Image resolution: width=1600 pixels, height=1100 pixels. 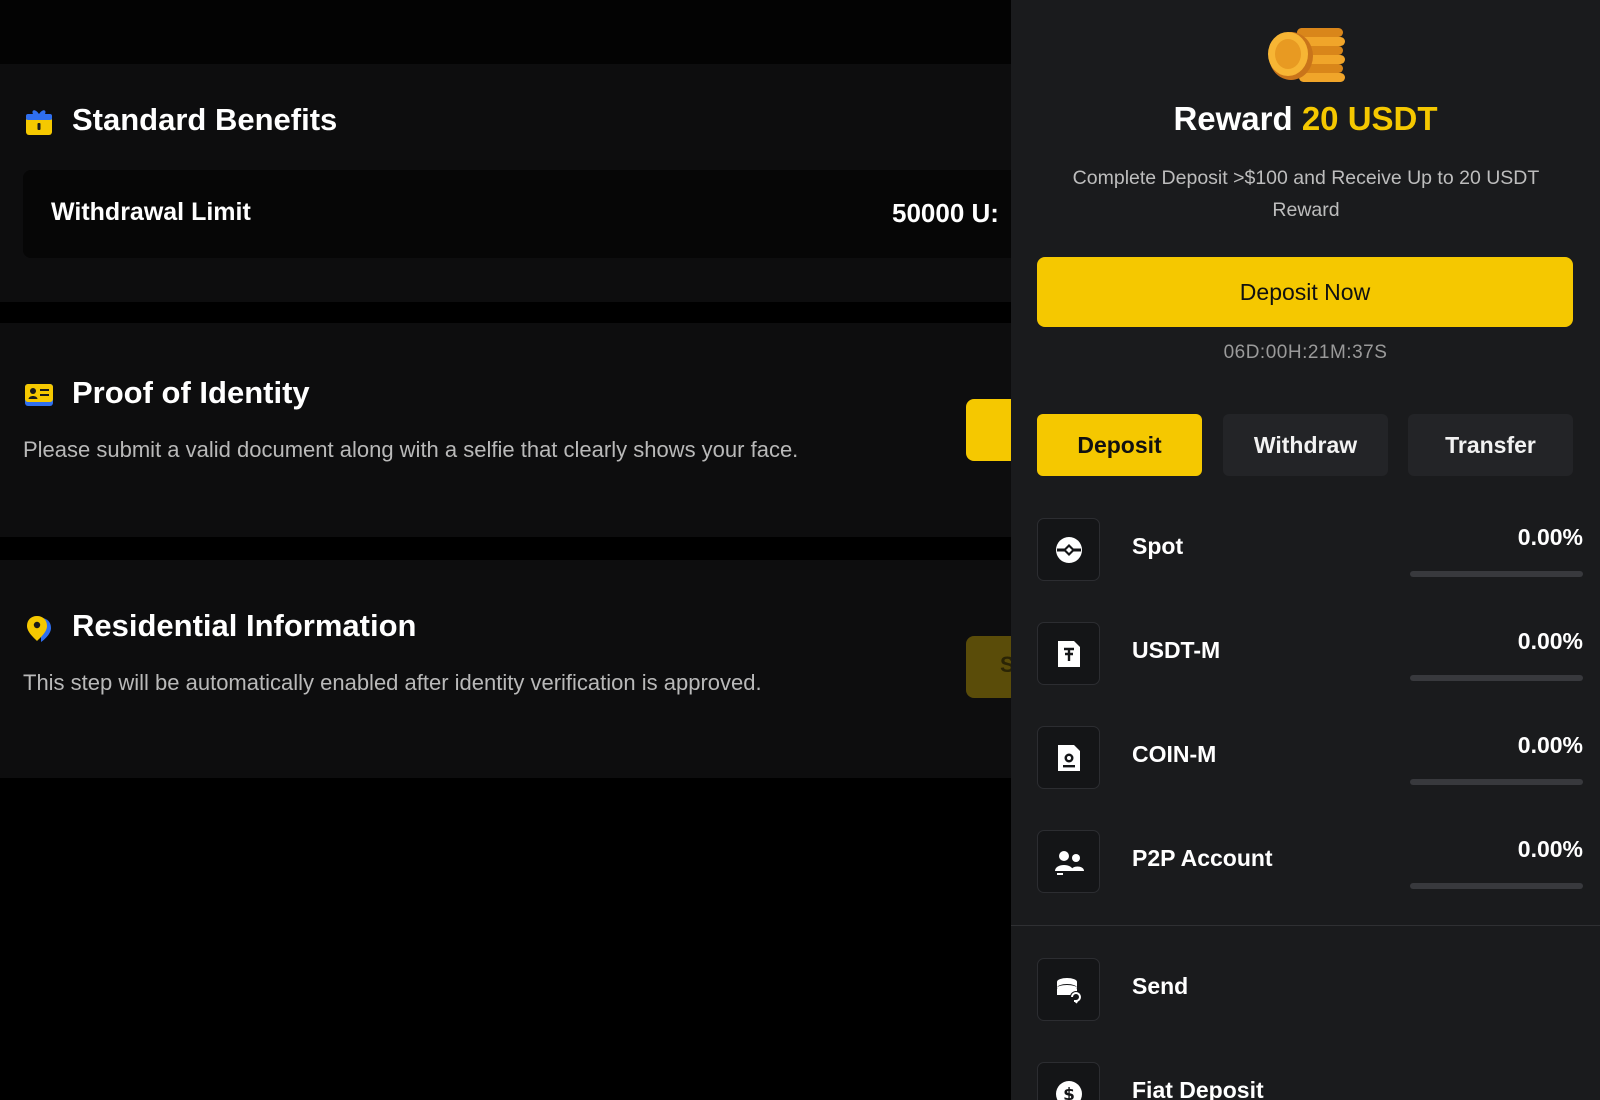 I want to click on reward-prefix: Reward, so click(x=1233, y=118).